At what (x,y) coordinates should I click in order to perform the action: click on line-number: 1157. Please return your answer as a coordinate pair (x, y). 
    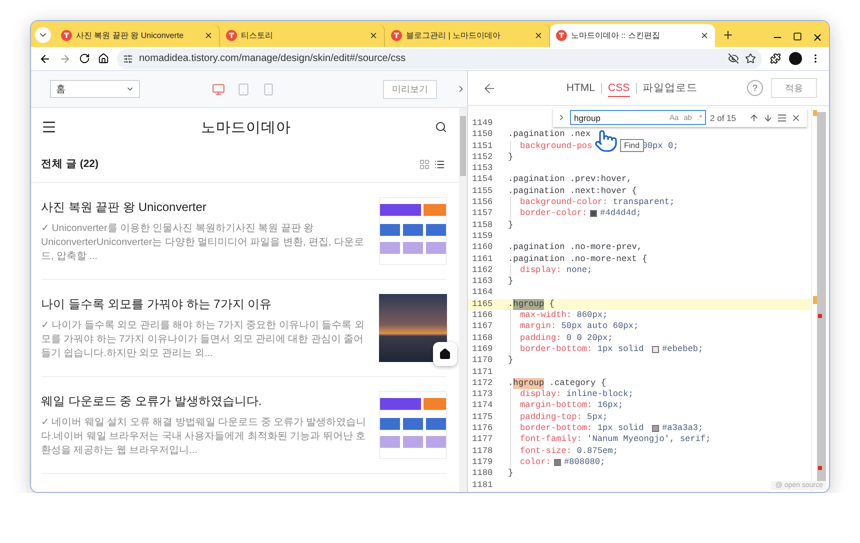
    Looking at the image, I should click on (482, 214).